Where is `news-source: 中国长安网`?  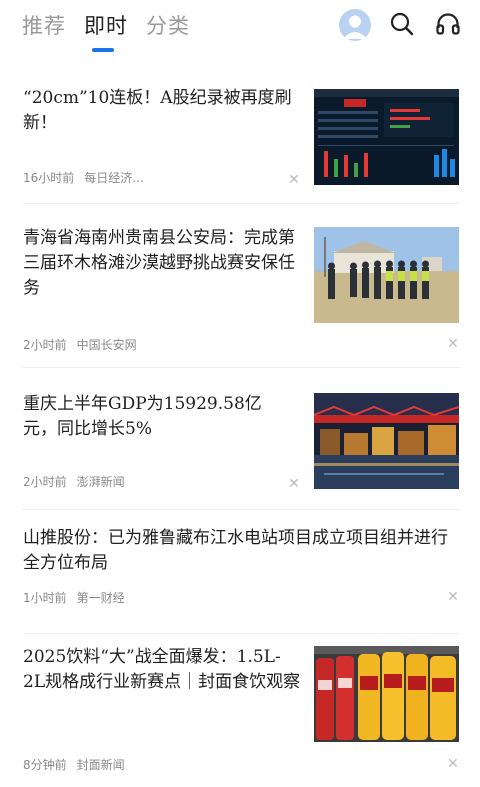 news-source: 中国长安网 is located at coordinates (106, 345).